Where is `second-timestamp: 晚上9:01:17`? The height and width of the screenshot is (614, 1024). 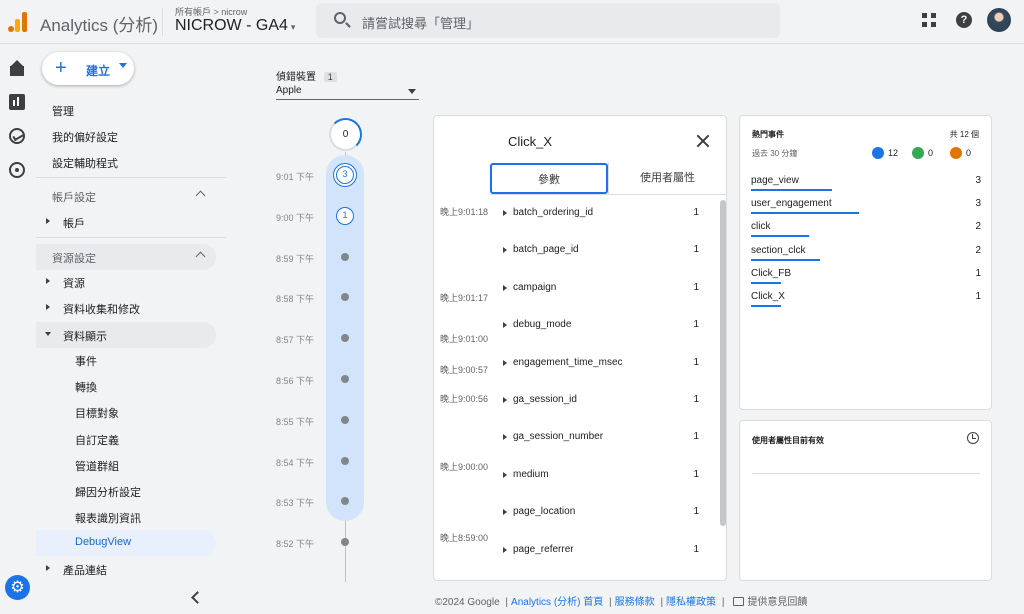 second-timestamp: 晚上9:01:17 is located at coordinates (464, 297).